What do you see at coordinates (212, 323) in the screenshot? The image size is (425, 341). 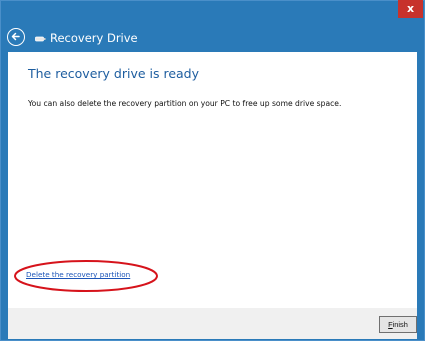 I see `footer-bar` at bounding box center [212, 323].